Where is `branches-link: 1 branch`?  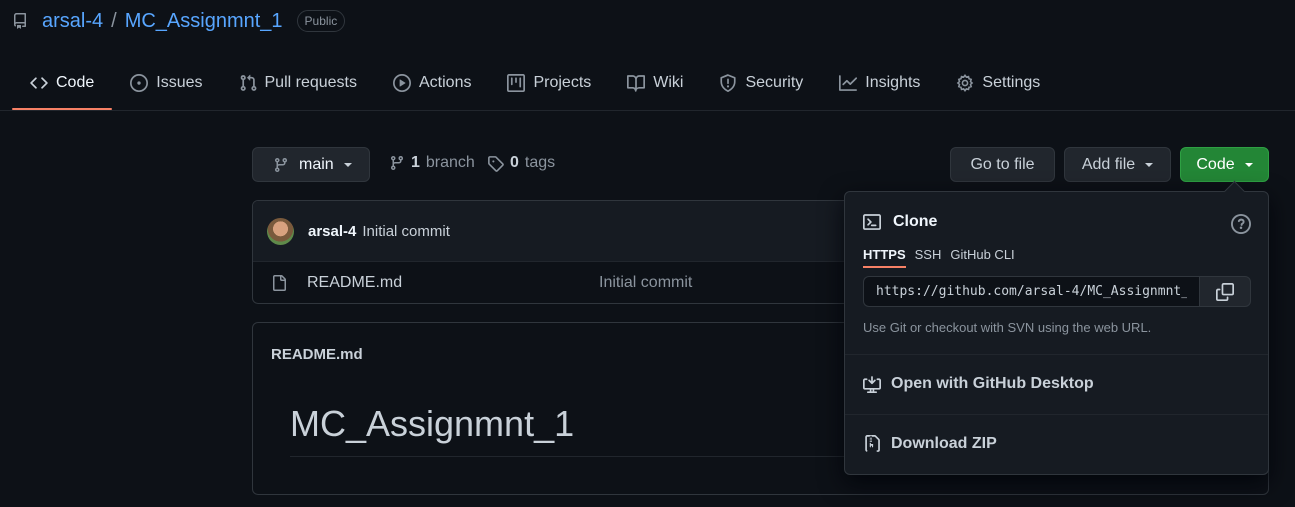 branches-link: 1 branch is located at coordinates (432, 163).